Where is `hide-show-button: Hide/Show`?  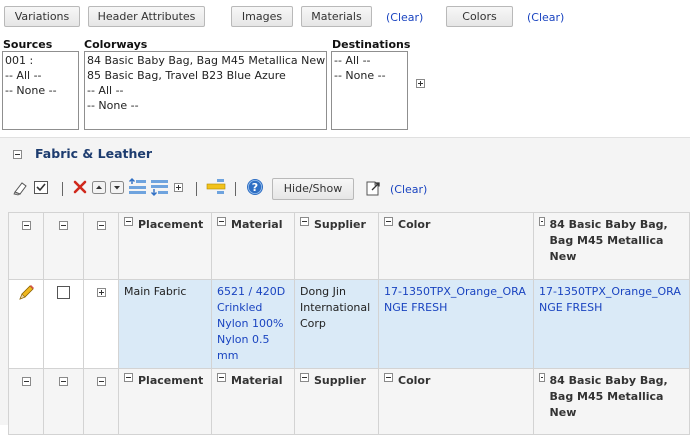 hide-show-button: Hide/Show is located at coordinates (313, 189).